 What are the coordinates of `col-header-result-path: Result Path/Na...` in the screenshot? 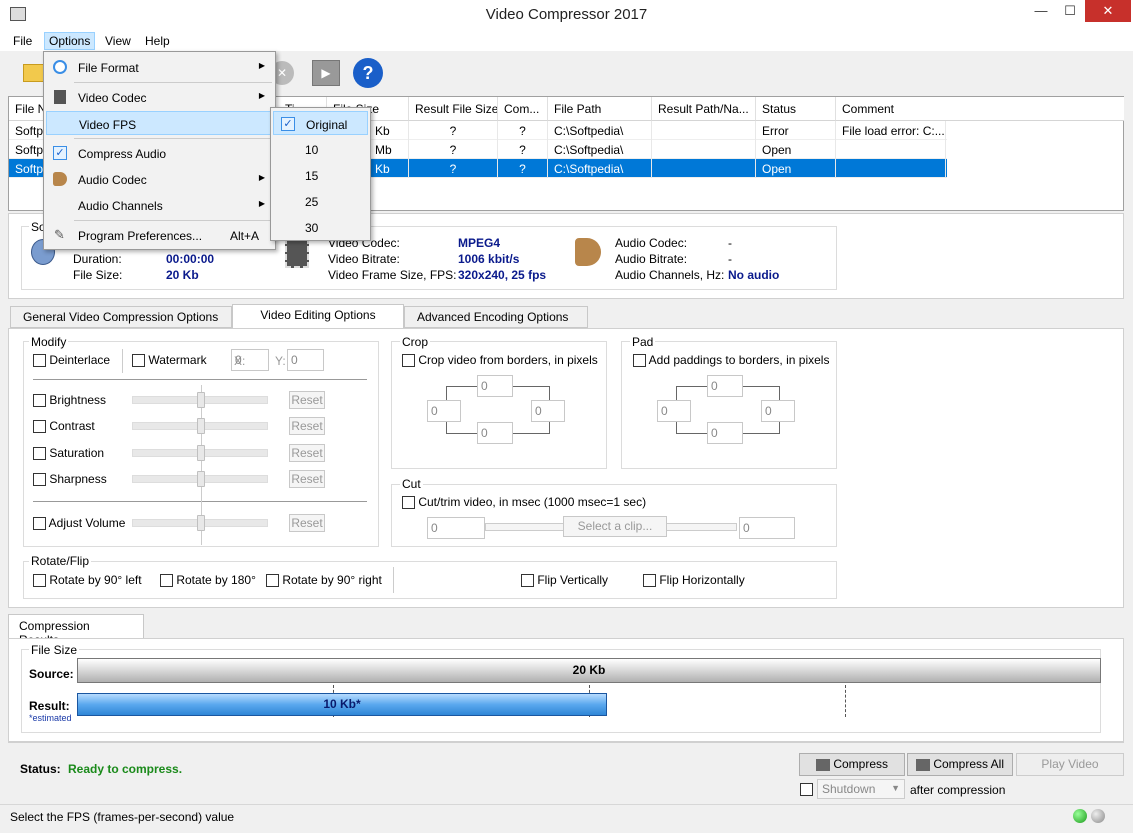 It's located at (704, 109).